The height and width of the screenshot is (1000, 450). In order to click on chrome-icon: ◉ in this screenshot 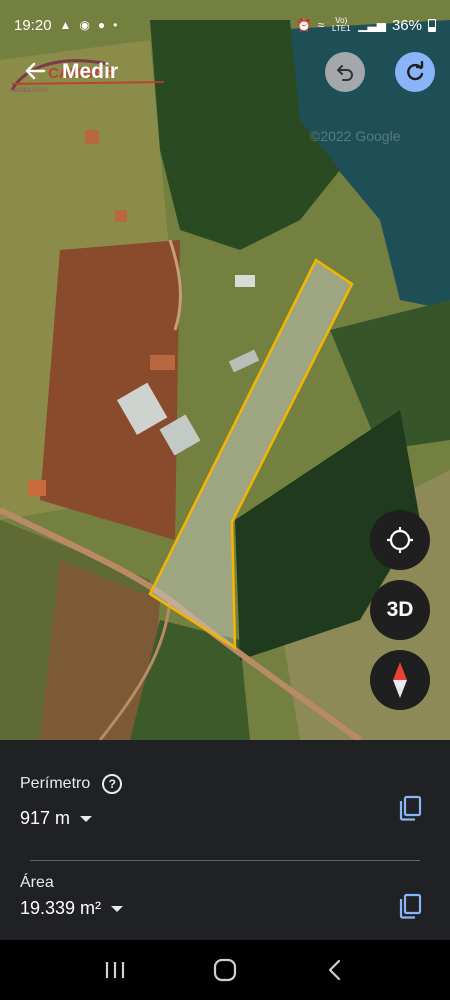, I will do `click(84, 25)`.